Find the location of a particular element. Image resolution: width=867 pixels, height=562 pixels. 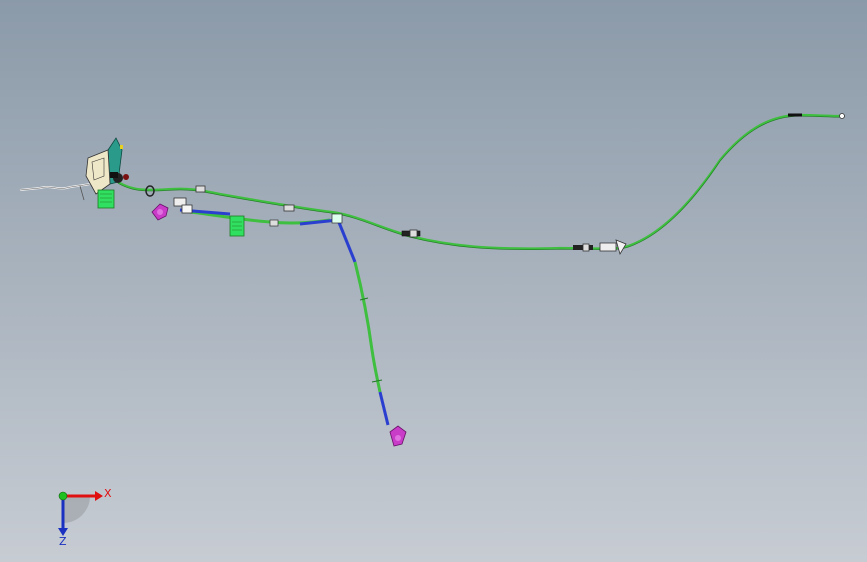

triad-y-axis-dot is located at coordinates (63, 496).